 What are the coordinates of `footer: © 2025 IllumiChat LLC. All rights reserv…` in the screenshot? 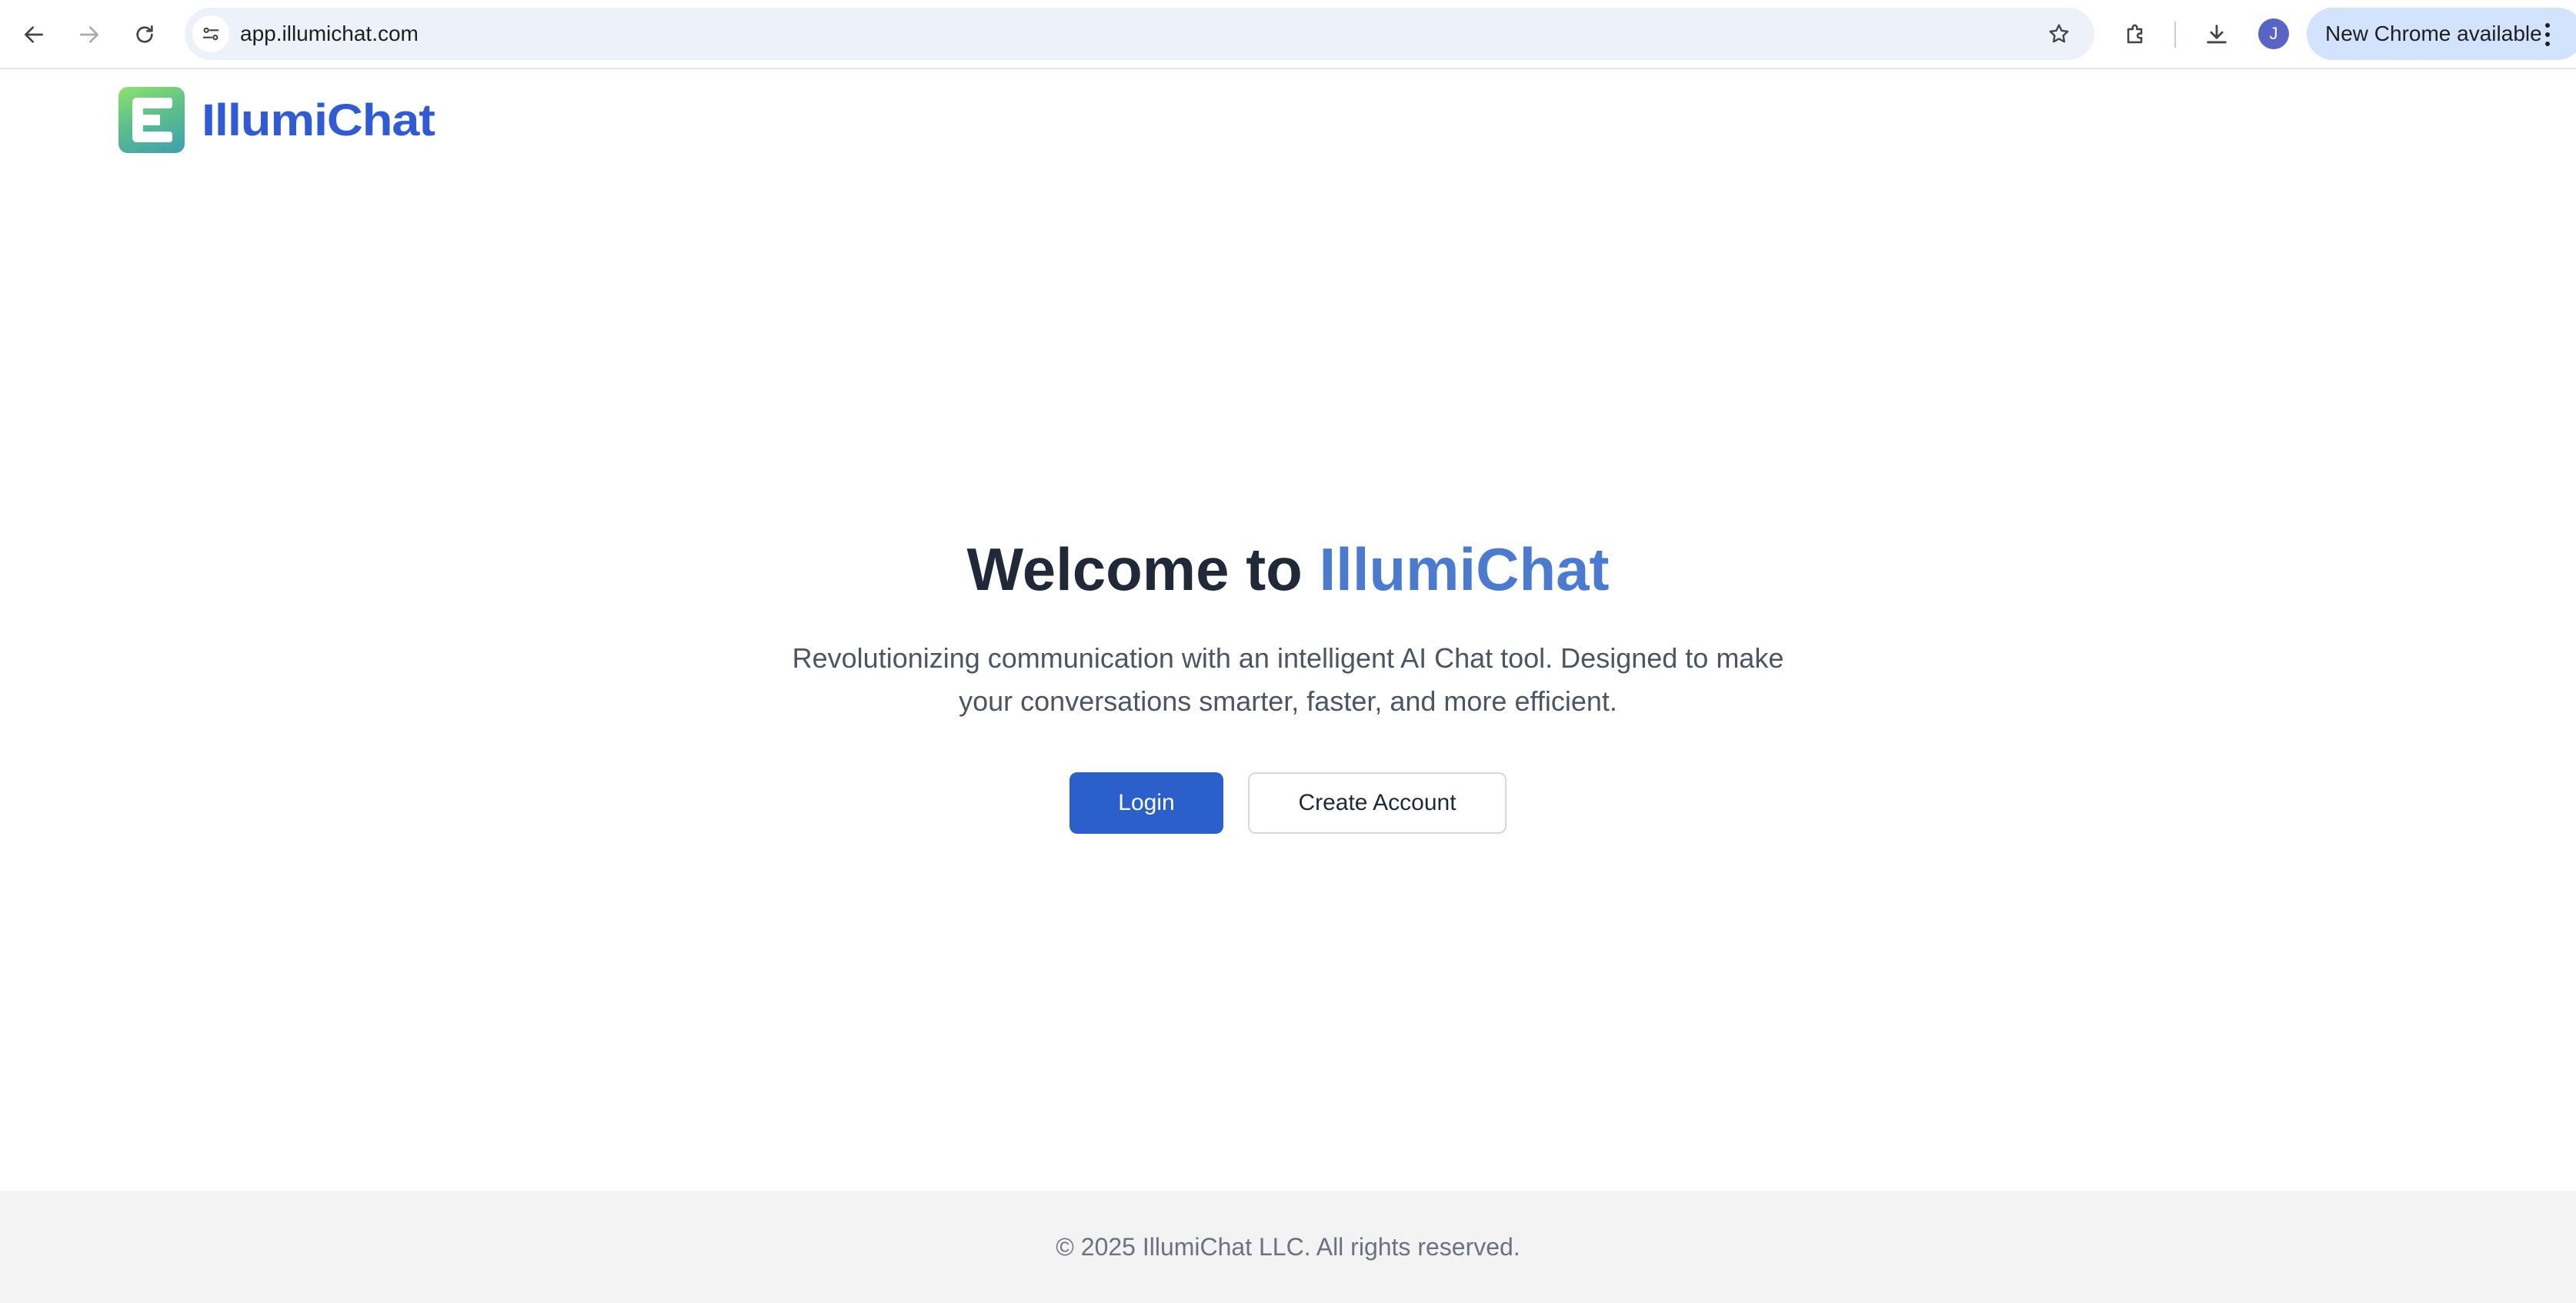 It's located at (1288, 1247).